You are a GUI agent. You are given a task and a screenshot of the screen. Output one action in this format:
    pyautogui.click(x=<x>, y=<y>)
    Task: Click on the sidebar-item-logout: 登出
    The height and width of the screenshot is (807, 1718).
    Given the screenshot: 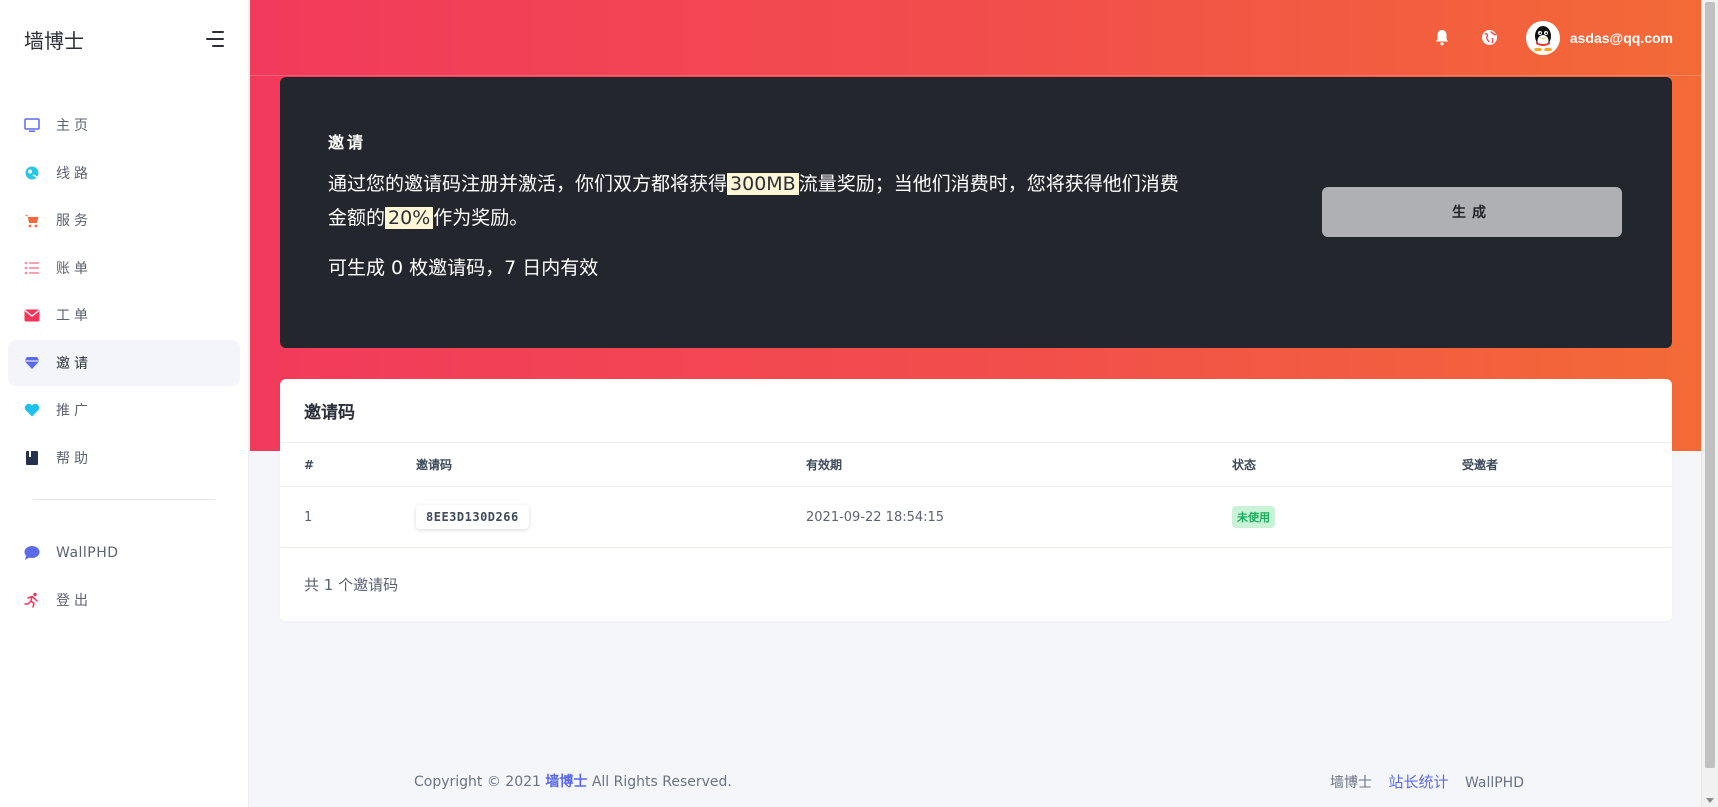 What is the action you would take?
    pyautogui.click(x=124, y=600)
    